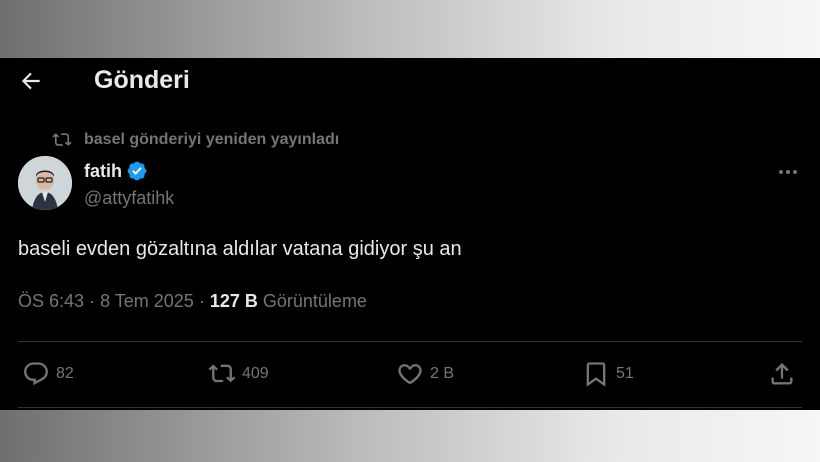  What do you see at coordinates (129, 198) in the screenshot?
I see `author-handle: @attyfatihk` at bounding box center [129, 198].